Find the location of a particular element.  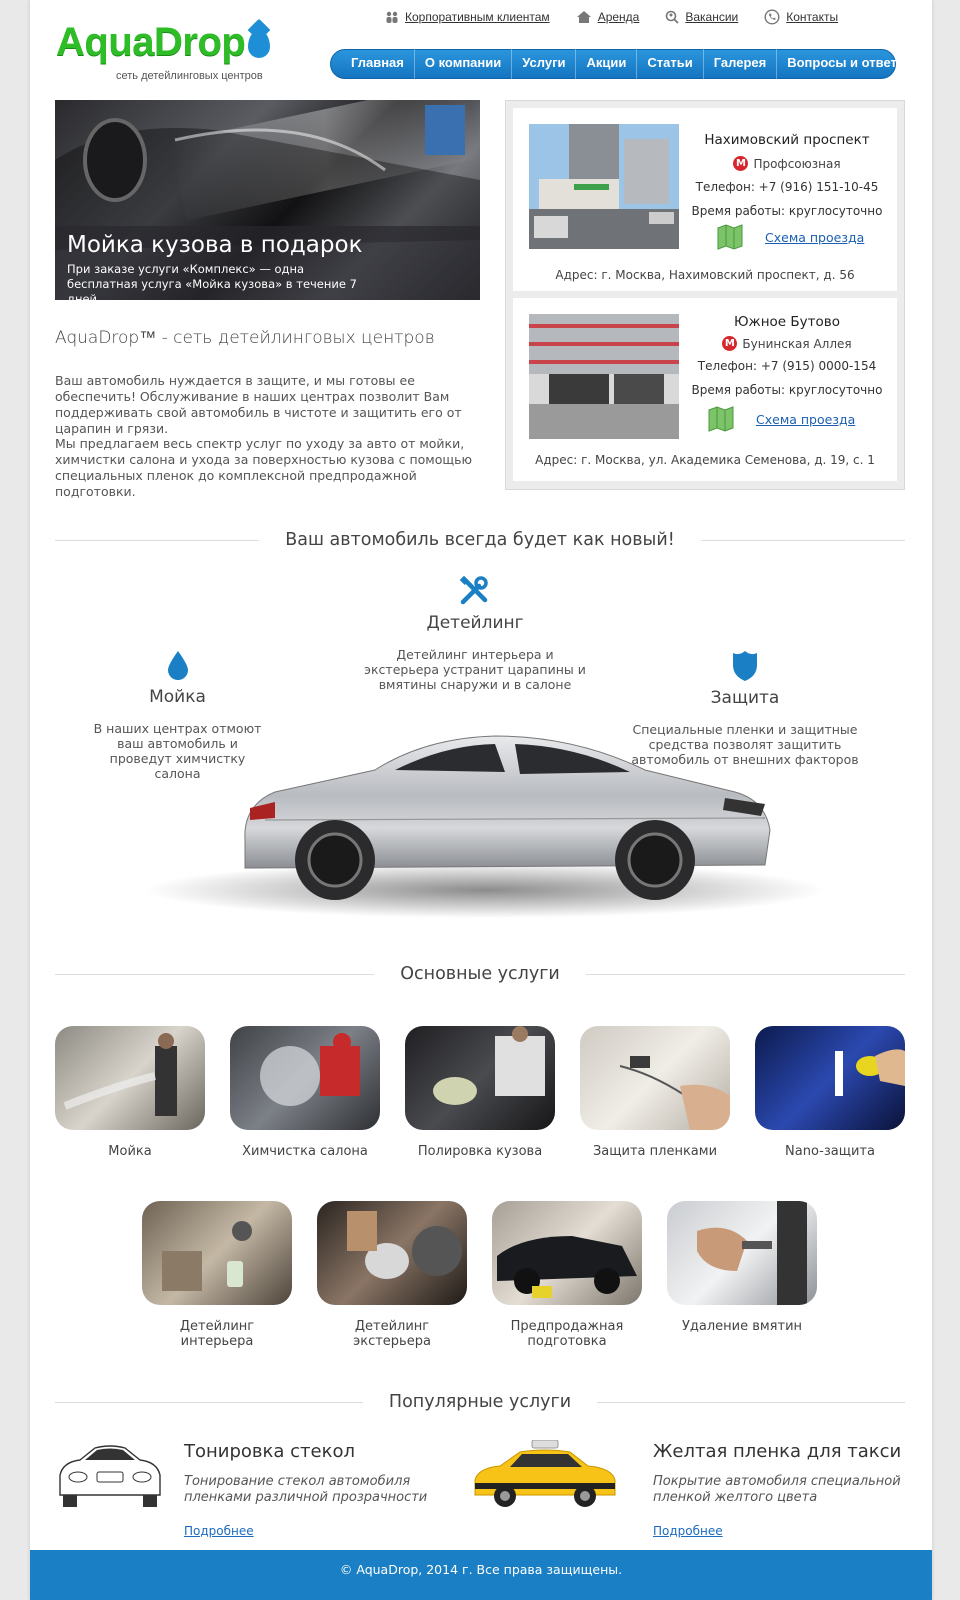

service-card: Предпродажная подготовка is located at coordinates (567, 1275).